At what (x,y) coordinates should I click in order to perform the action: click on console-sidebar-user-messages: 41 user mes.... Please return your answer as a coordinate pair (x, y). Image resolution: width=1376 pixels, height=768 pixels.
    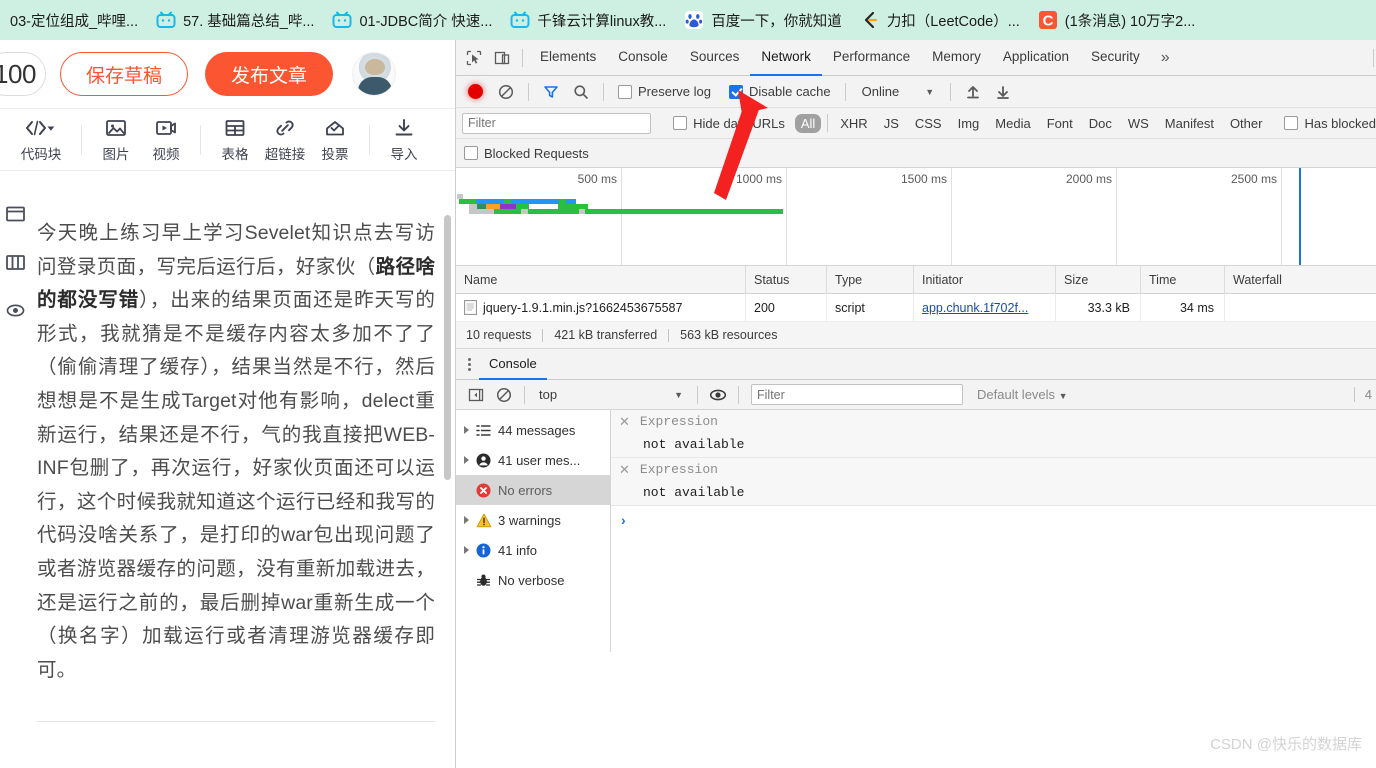
    Looking at the image, I should click on (533, 460).